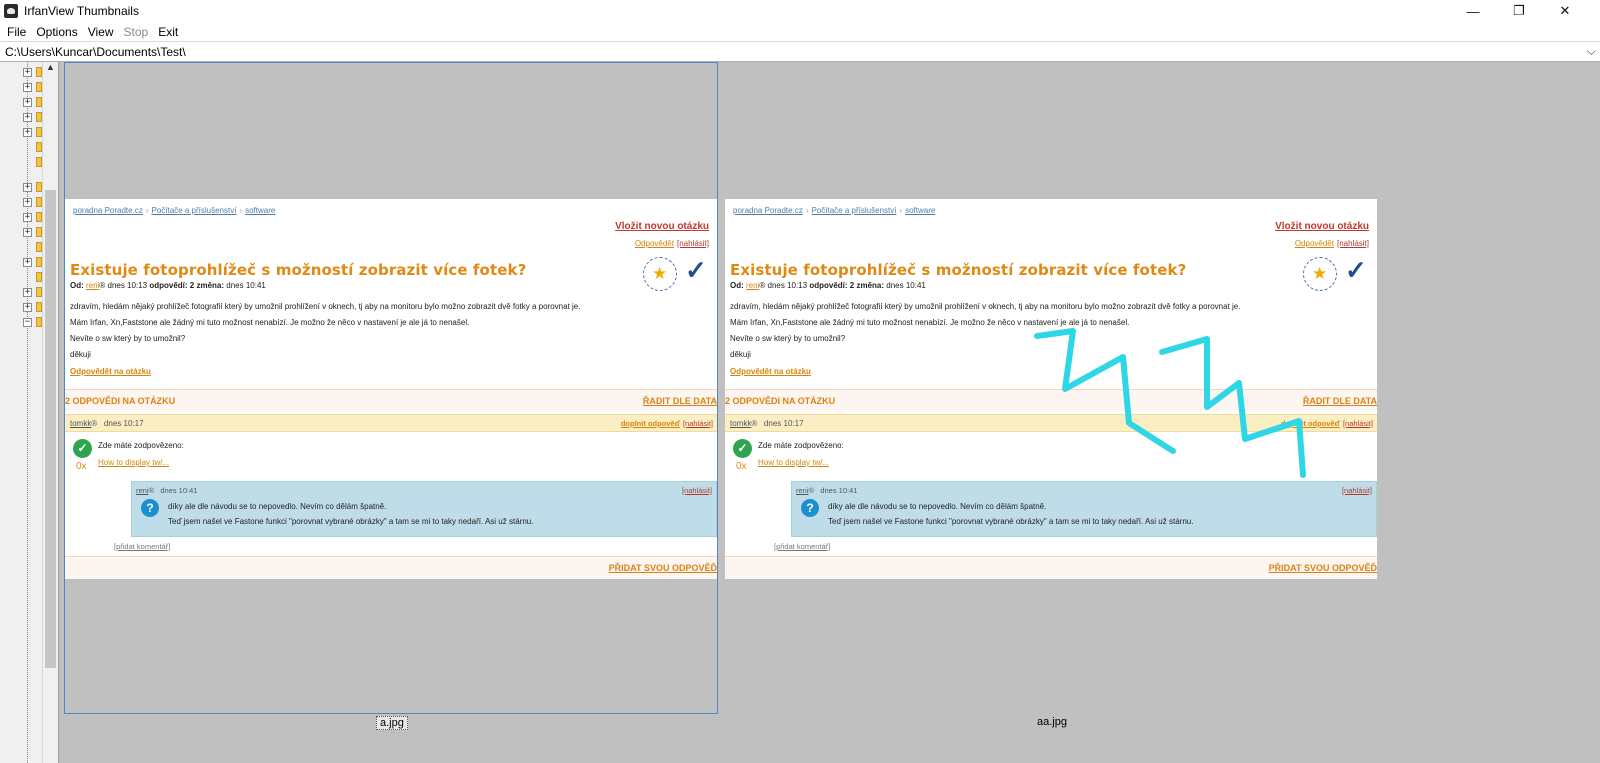 The image size is (1600, 763). What do you see at coordinates (81, 466) in the screenshot?
I see `answer-score: 0x` at bounding box center [81, 466].